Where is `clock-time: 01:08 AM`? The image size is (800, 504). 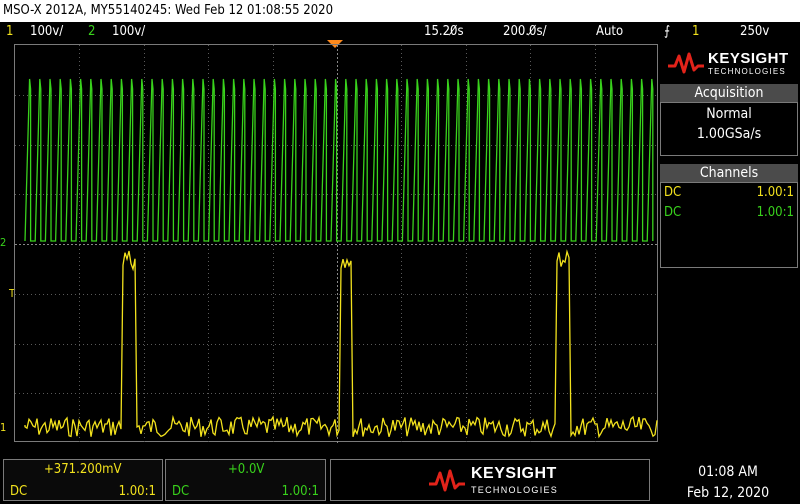
clock-time: 01:08 AM is located at coordinates (728, 472).